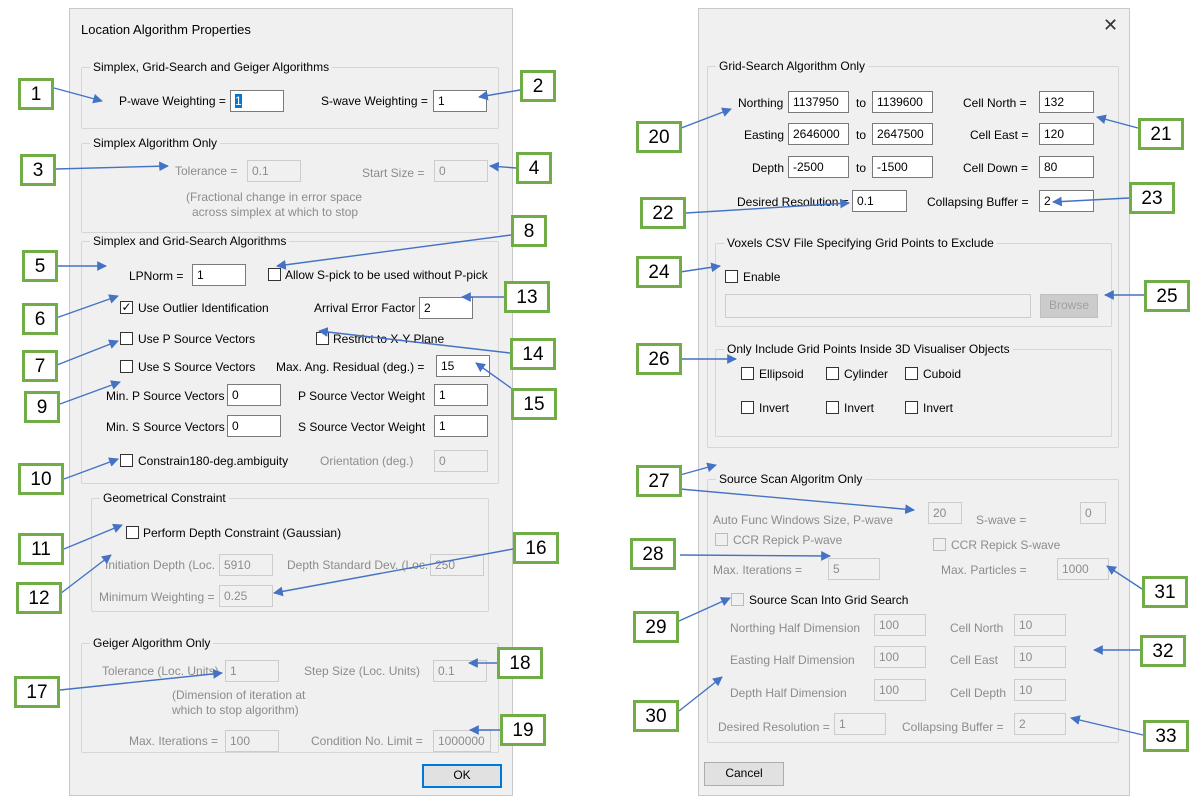 The image size is (1200, 796). What do you see at coordinates (41, 479) in the screenshot?
I see `callout-10: 10` at bounding box center [41, 479].